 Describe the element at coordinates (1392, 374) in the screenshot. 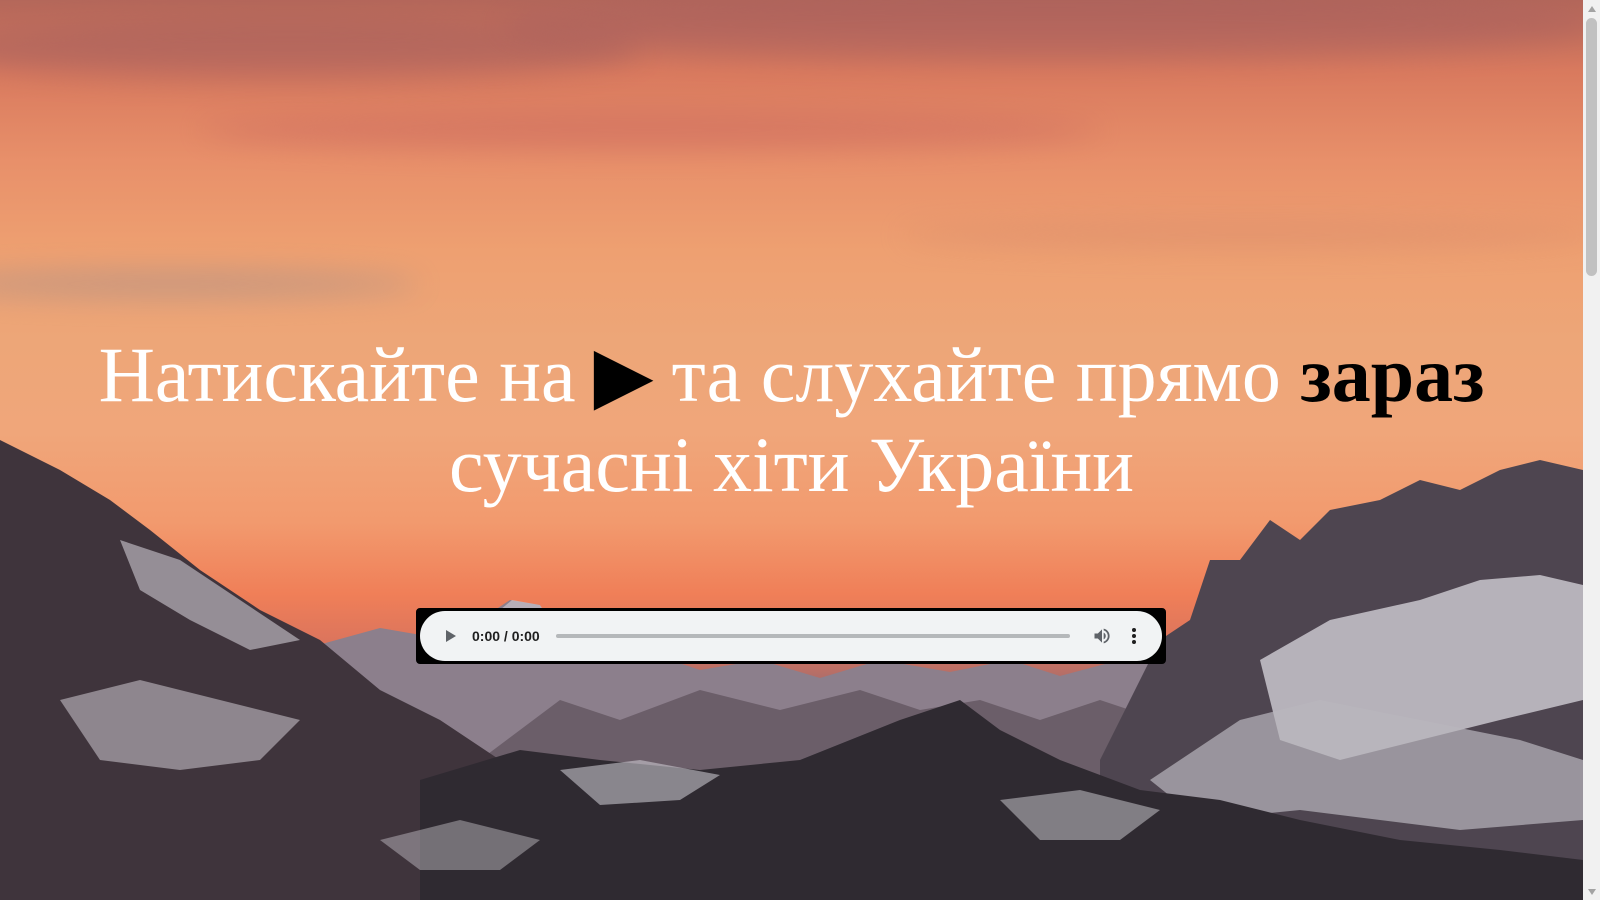

I see `hero-emphasis: зараз` at that location.